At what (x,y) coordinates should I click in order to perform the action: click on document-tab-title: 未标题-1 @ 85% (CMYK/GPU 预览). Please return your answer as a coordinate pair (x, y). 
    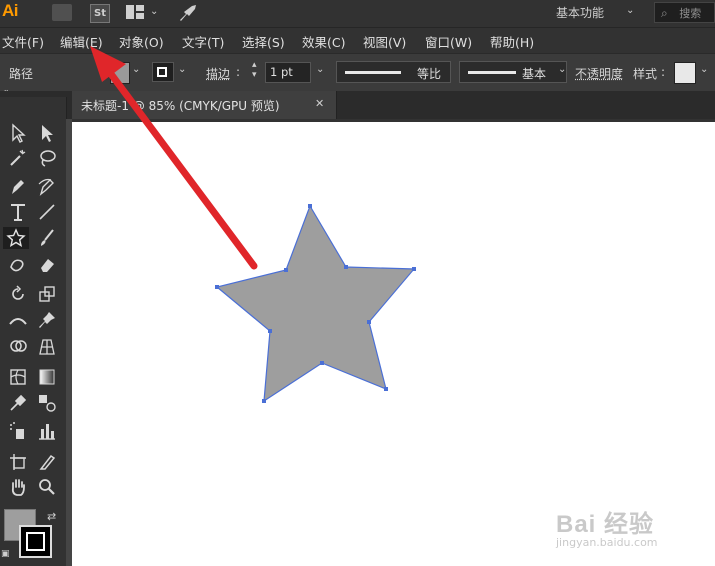
    Looking at the image, I should click on (180, 106).